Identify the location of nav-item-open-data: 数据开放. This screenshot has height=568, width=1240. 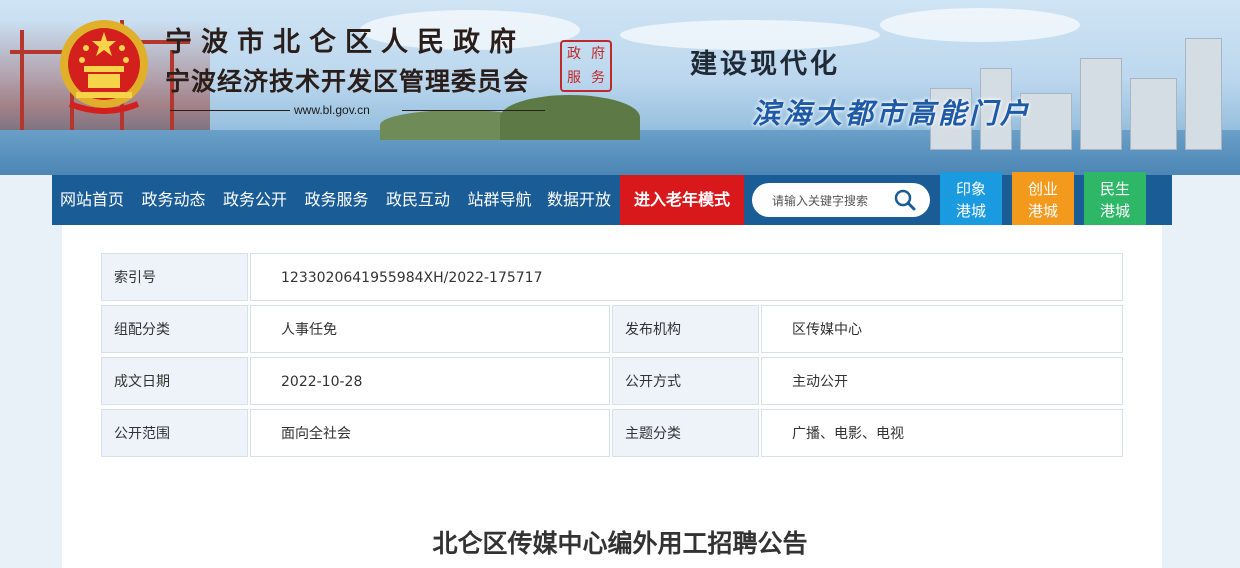
(579, 200).